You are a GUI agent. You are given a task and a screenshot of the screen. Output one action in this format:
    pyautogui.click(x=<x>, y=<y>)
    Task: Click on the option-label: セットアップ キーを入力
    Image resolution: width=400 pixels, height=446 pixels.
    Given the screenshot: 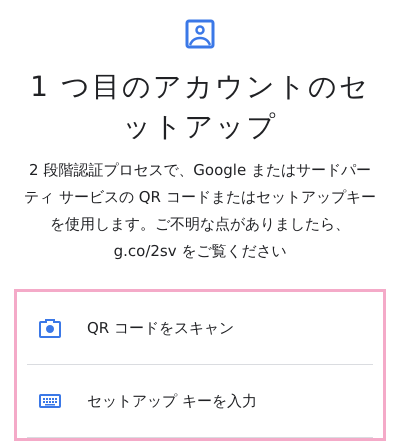 What is the action you would take?
    pyautogui.click(x=172, y=401)
    